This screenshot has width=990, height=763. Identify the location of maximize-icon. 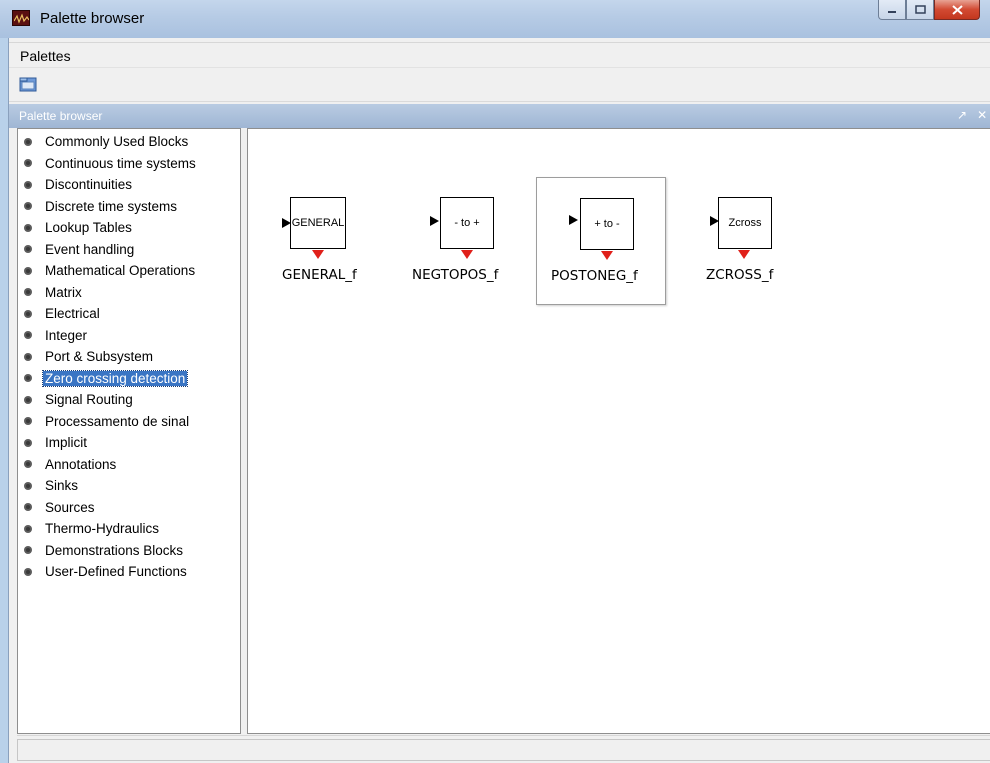
(920, 9).